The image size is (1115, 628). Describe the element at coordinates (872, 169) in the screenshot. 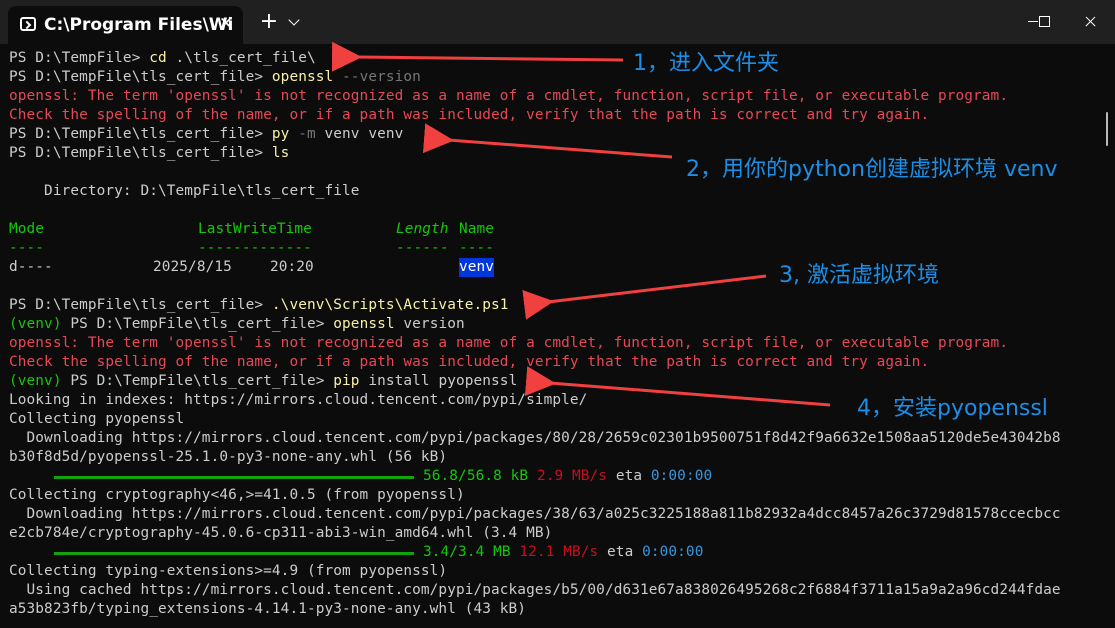

I see `annotation-step-2: 2，用你的python创建虚拟环境 venv` at that location.